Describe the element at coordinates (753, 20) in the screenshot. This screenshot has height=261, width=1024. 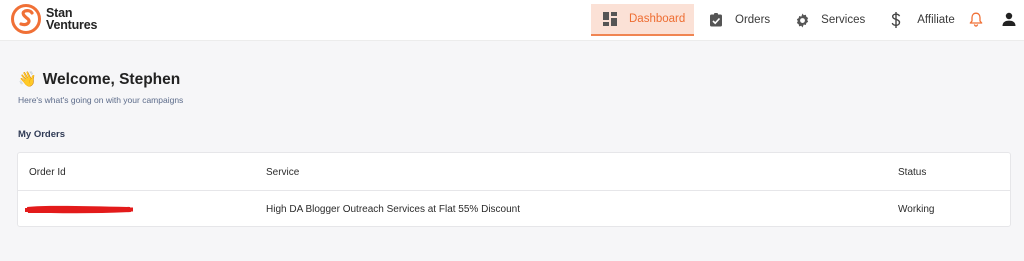
I see `nav-orders-label: Orders` at that location.